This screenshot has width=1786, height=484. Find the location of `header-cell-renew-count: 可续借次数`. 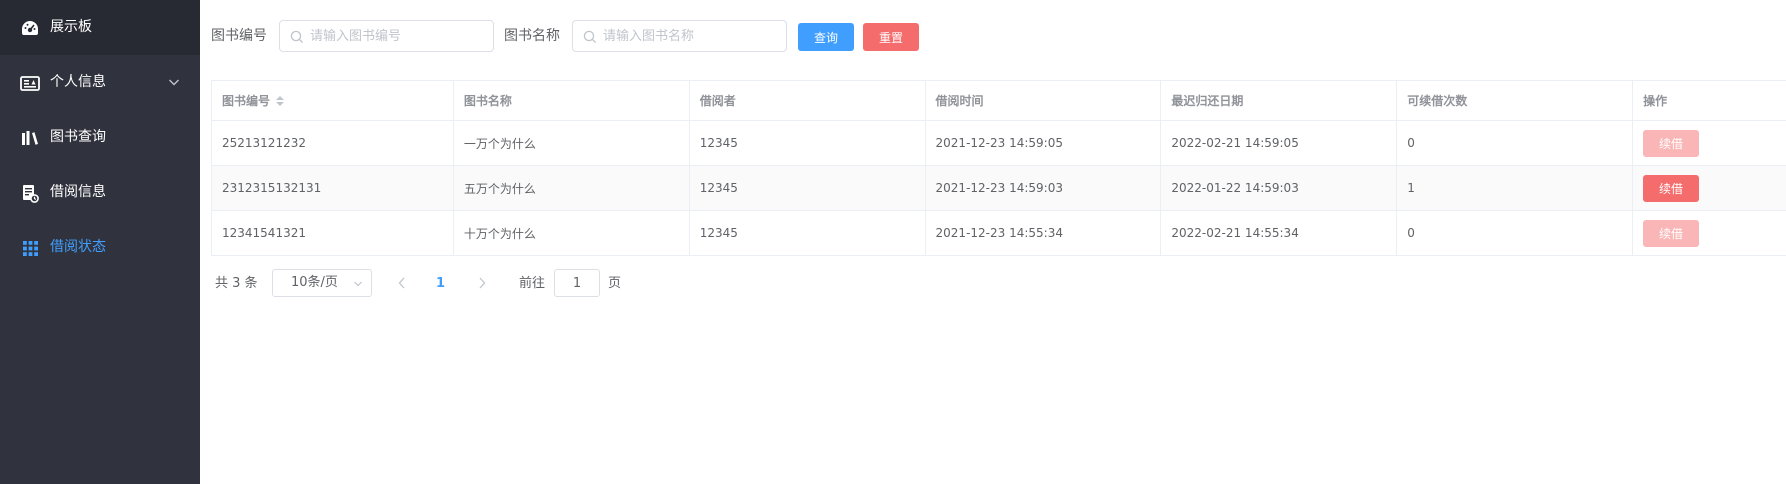

header-cell-renew-count: 可续借次数 is located at coordinates (1515, 100).